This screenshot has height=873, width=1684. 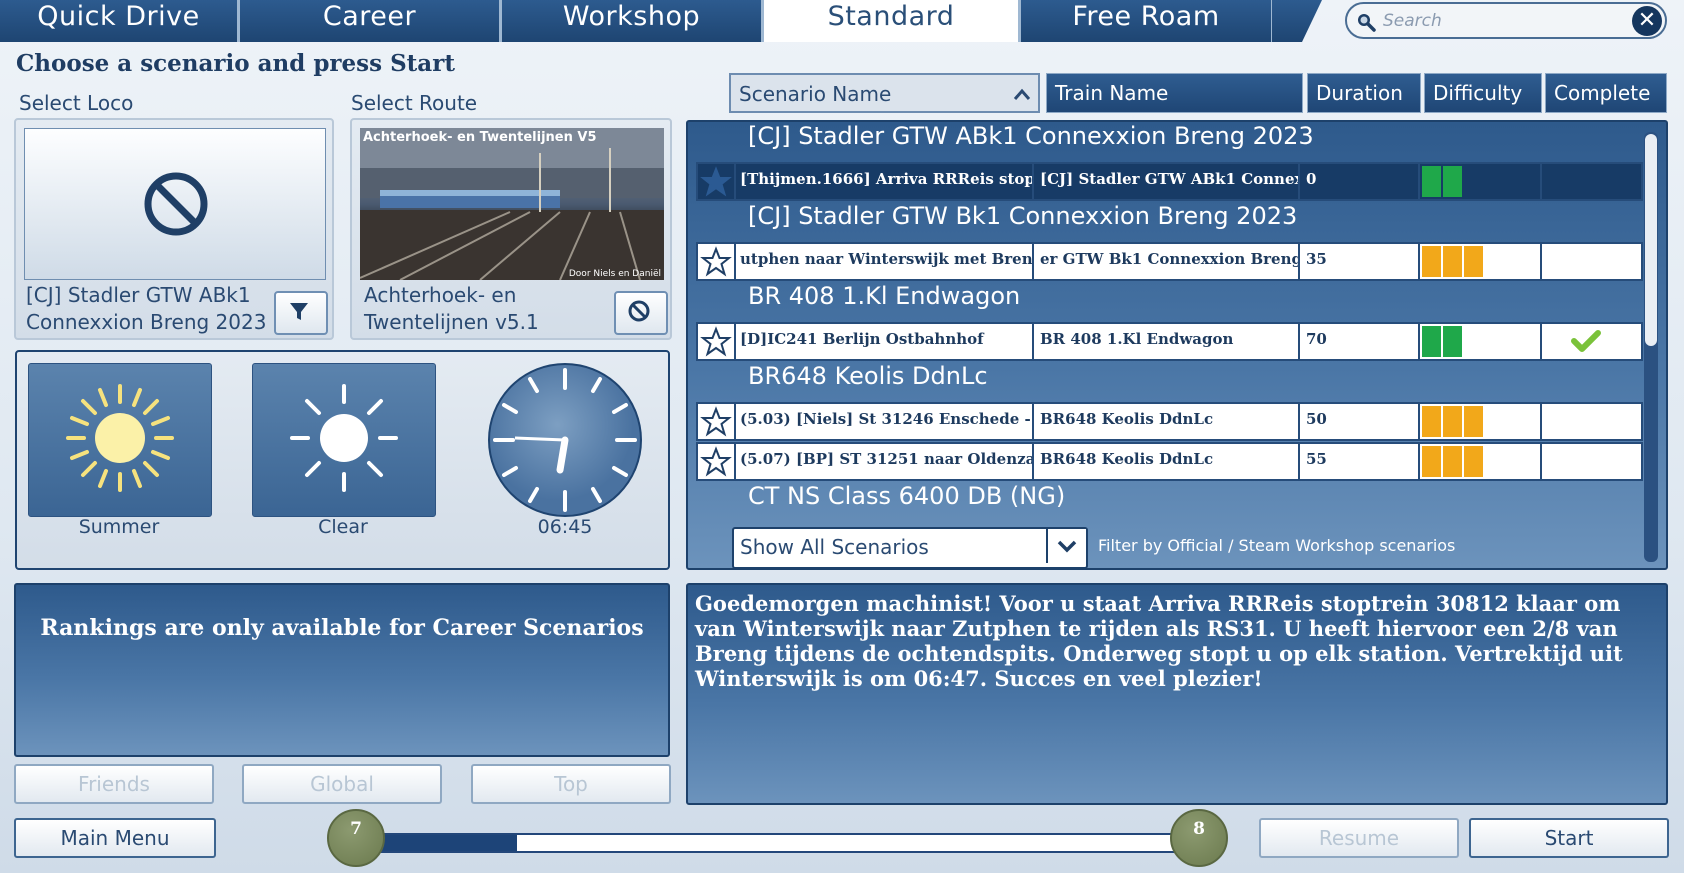 What do you see at coordinates (1483, 93) in the screenshot?
I see `column-header-difficulty: Difficulty` at bounding box center [1483, 93].